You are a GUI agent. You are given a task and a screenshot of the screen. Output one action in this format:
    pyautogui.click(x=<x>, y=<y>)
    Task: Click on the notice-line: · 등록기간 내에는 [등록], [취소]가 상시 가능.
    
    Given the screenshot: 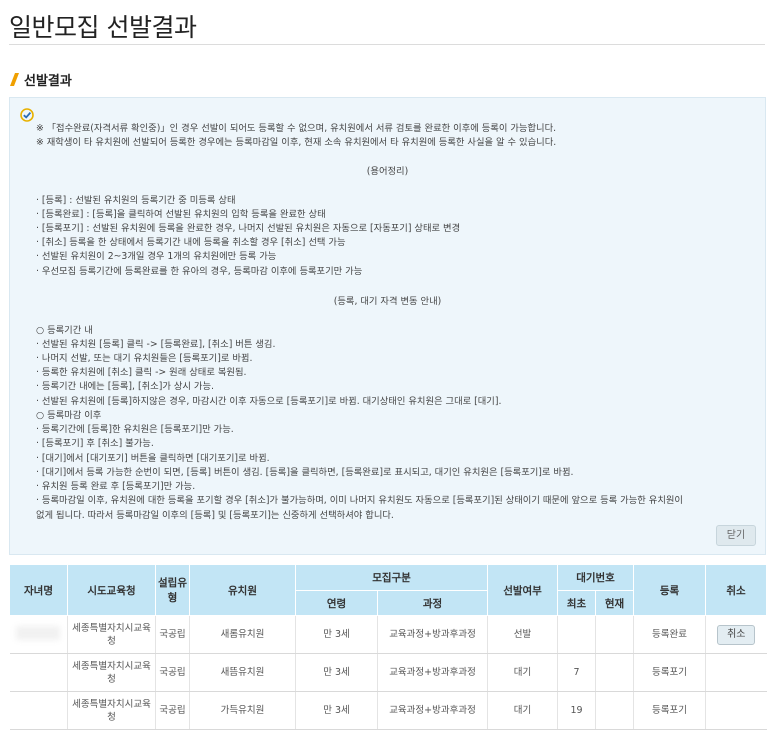 What is the action you would take?
    pyautogui.click(x=125, y=386)
    